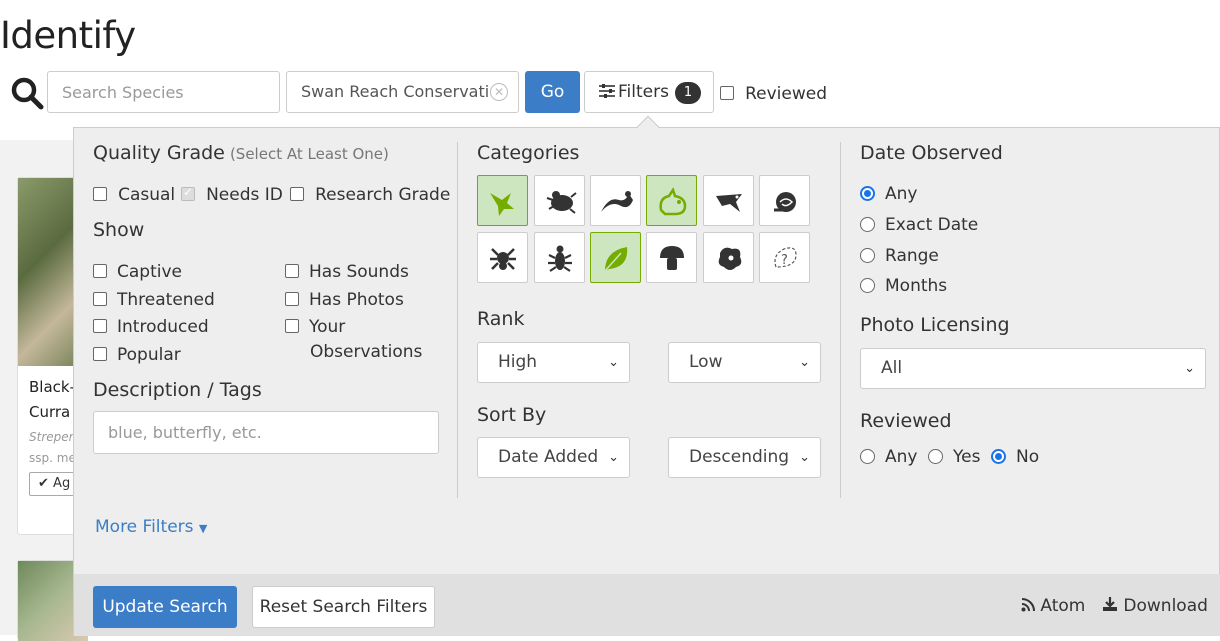  What do you see at coordinates (1165, 606) in the screenshot?
I see `download-label: Download` at bounding box center [1165, 606].